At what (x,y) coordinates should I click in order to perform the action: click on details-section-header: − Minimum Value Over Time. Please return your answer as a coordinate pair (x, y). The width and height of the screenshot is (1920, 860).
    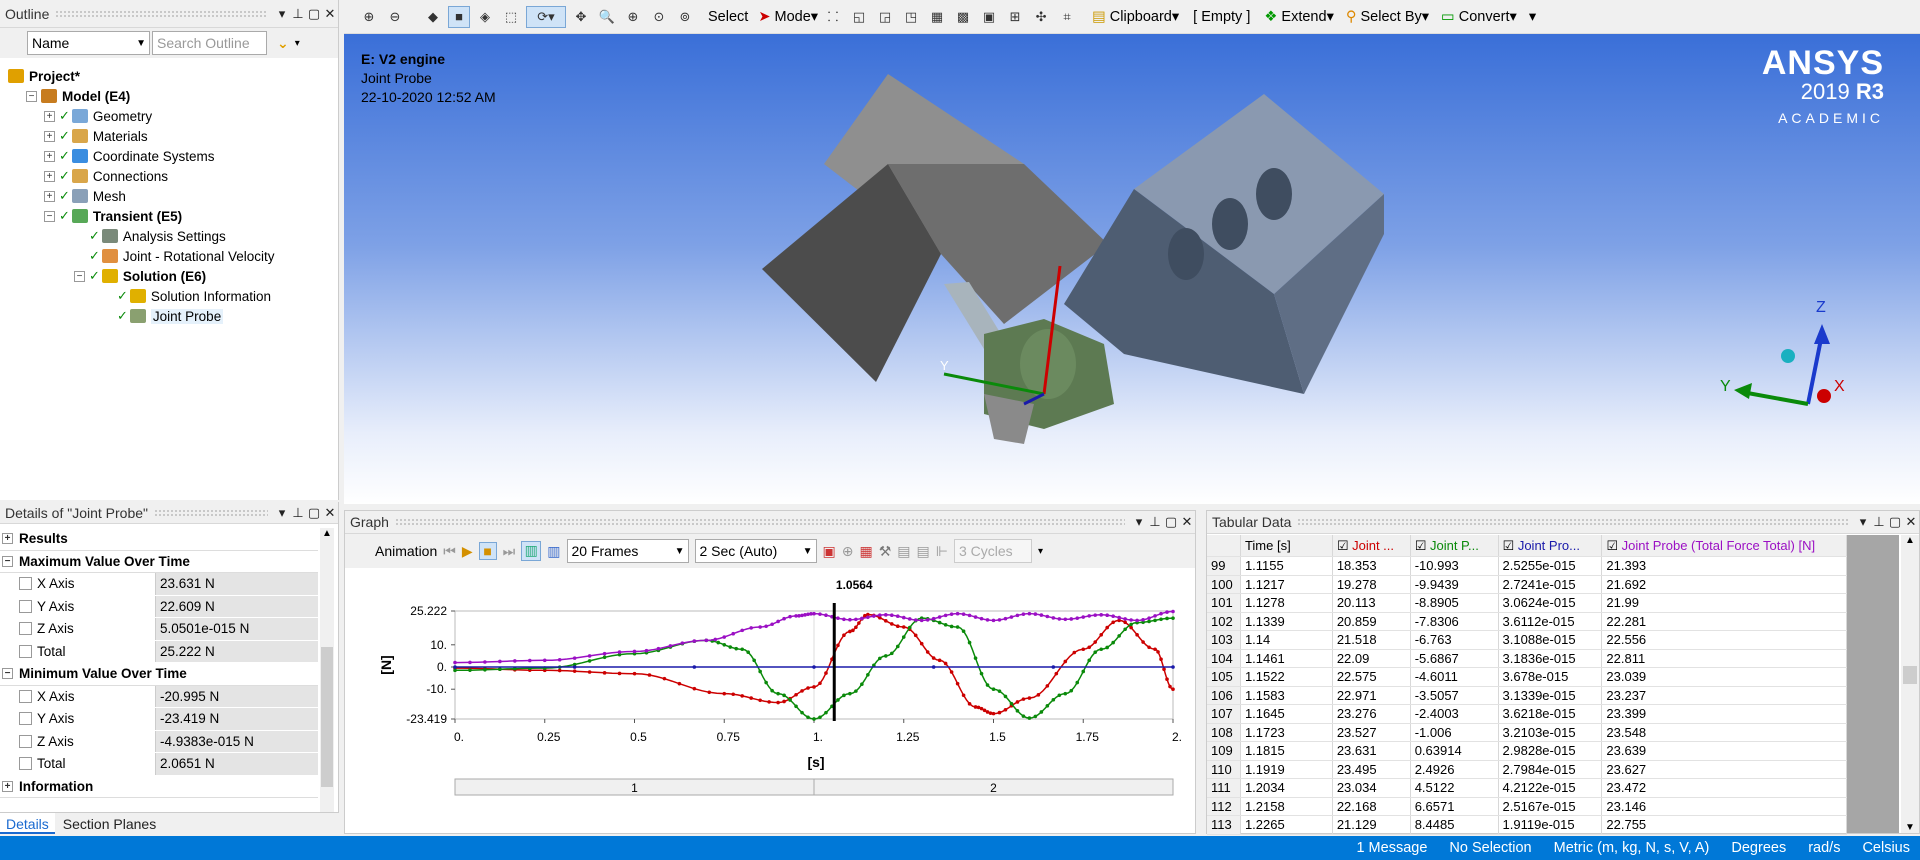
    Looking at the image, I should click on (159, 674).